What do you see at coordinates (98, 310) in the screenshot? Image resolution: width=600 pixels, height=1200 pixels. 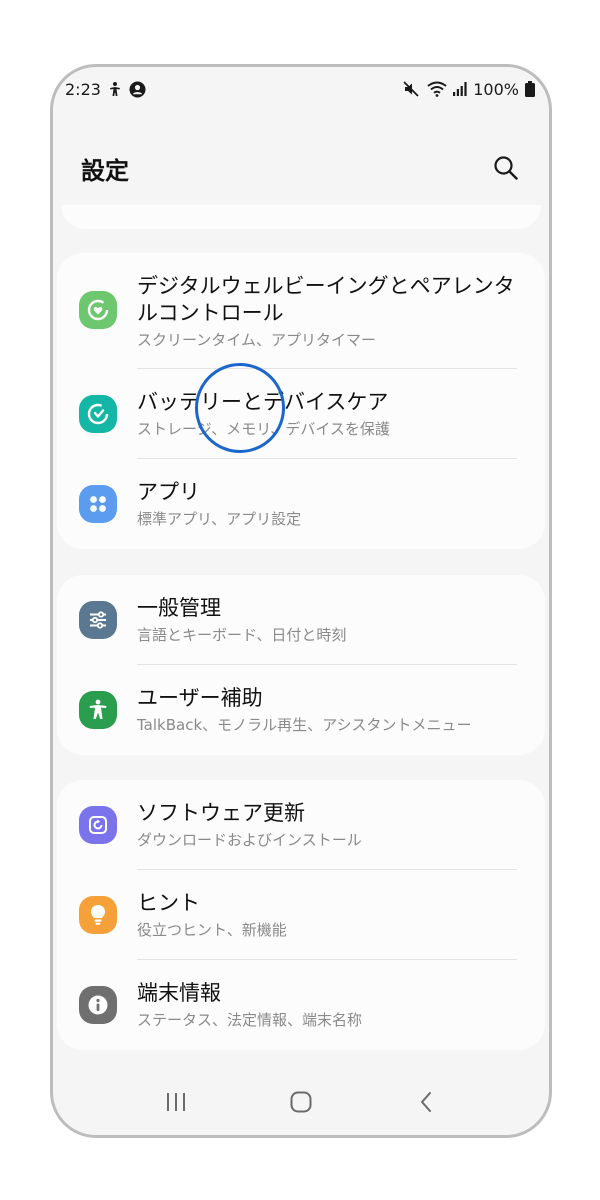 I see `digital-wellbeing-icon` at bounding box center [98, 310].